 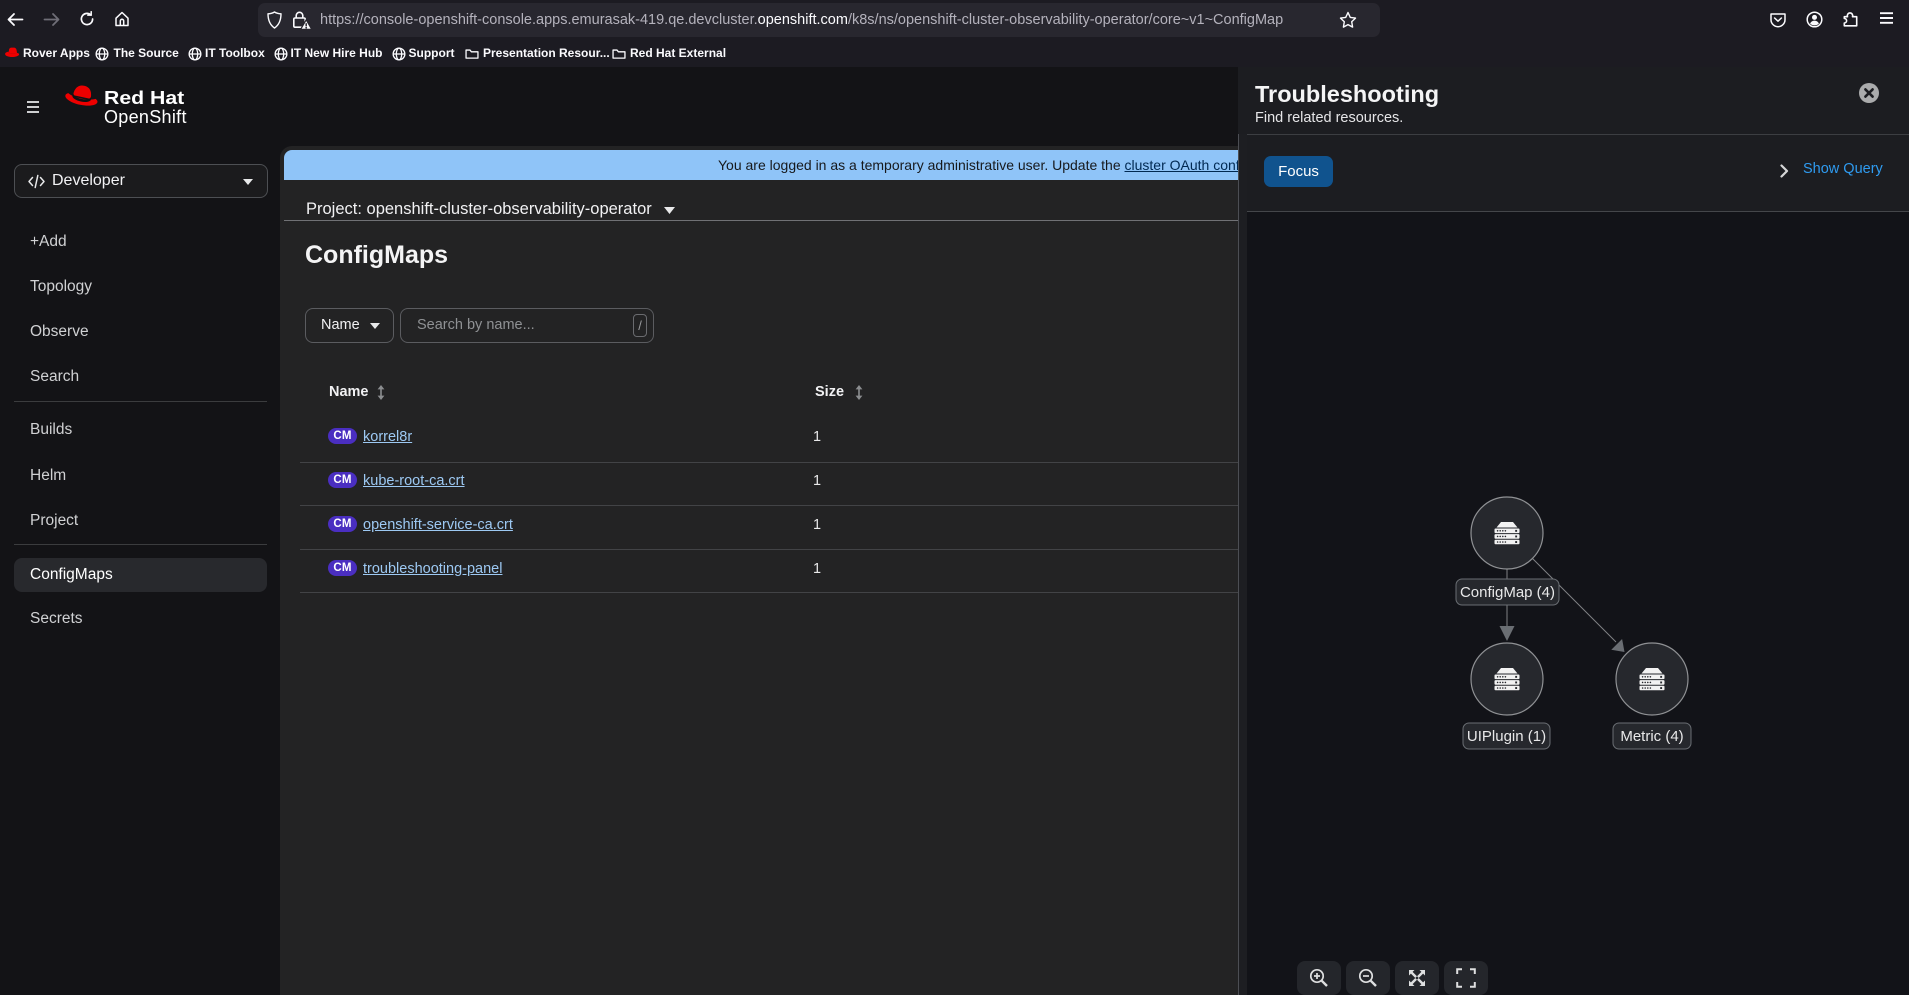 I want to click on svg-text: Metric (4), so click(x=1651, y=736).